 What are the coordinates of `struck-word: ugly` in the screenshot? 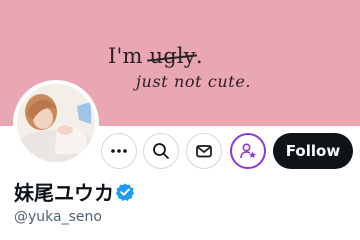 It's located at (172, 56).